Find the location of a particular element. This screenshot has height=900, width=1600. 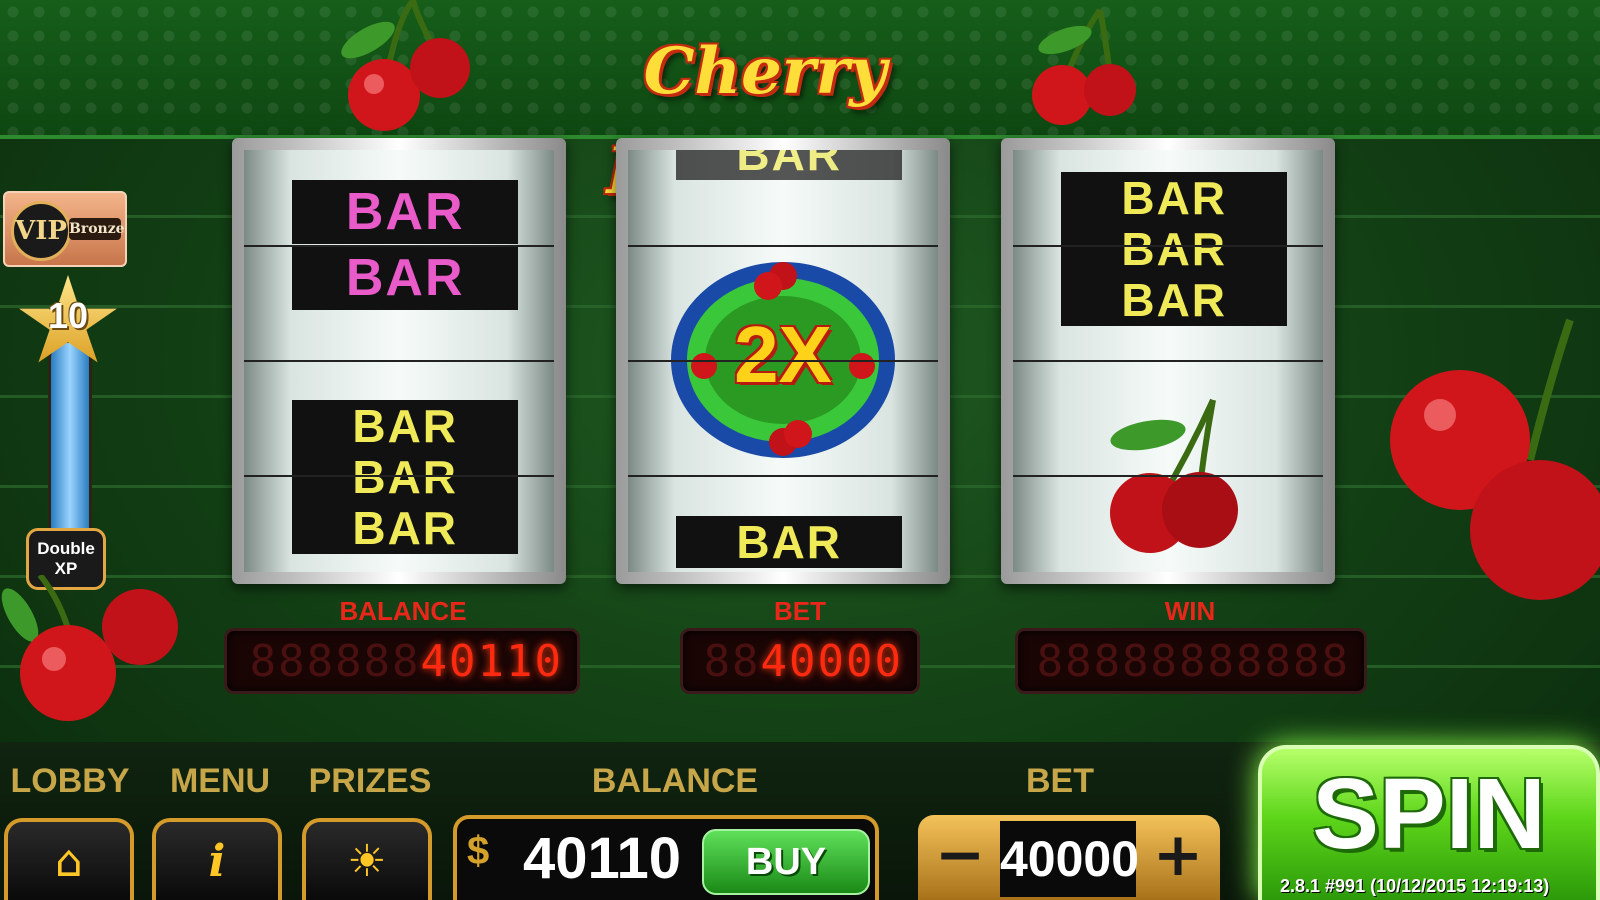

lcd-ghost-digits: 88888888888 is located at coordinates (1193, 661).